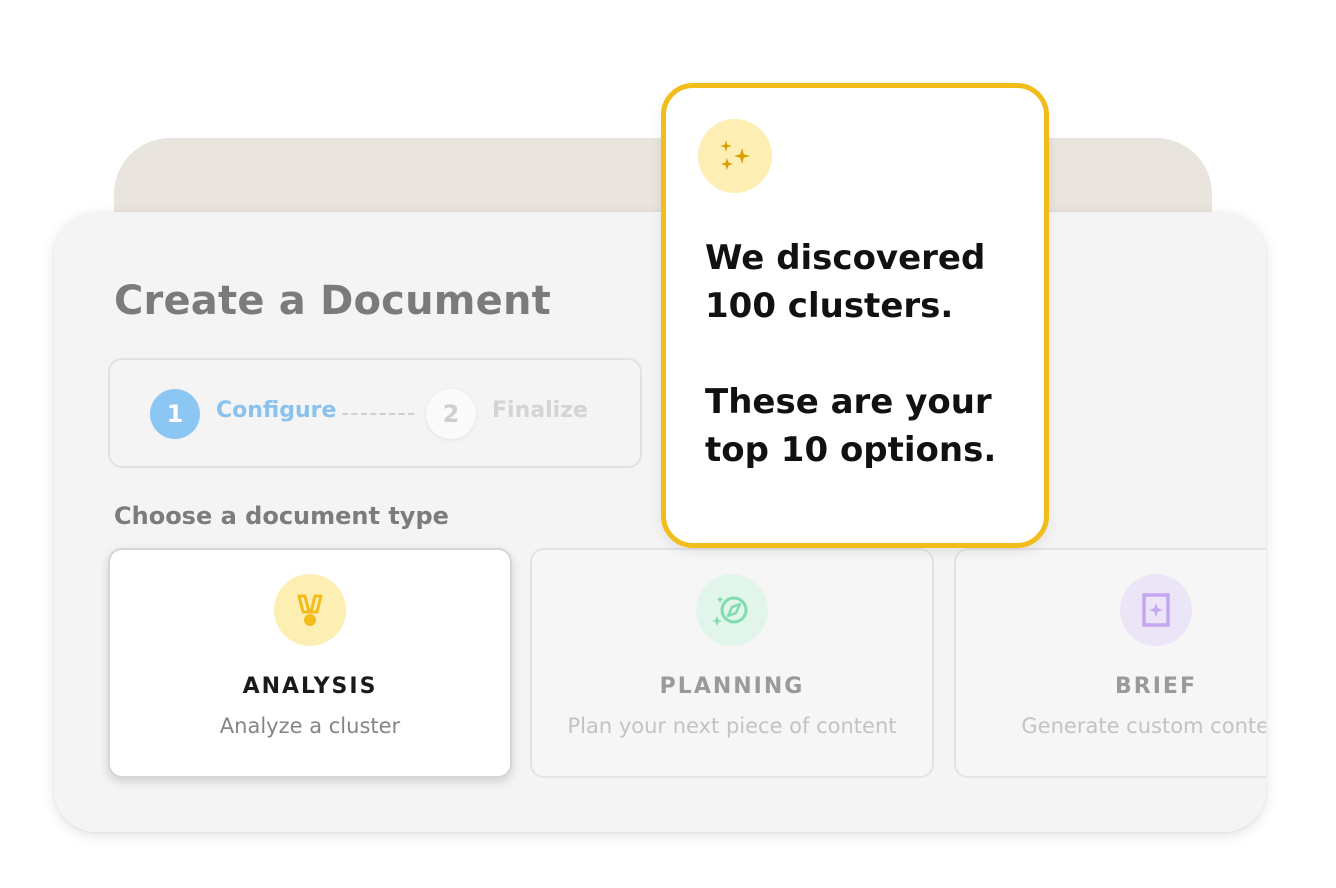 This screenshot has height=888, width=1336. I want to click on card-subtitle: Analyze a cluster, so click(310, 726).